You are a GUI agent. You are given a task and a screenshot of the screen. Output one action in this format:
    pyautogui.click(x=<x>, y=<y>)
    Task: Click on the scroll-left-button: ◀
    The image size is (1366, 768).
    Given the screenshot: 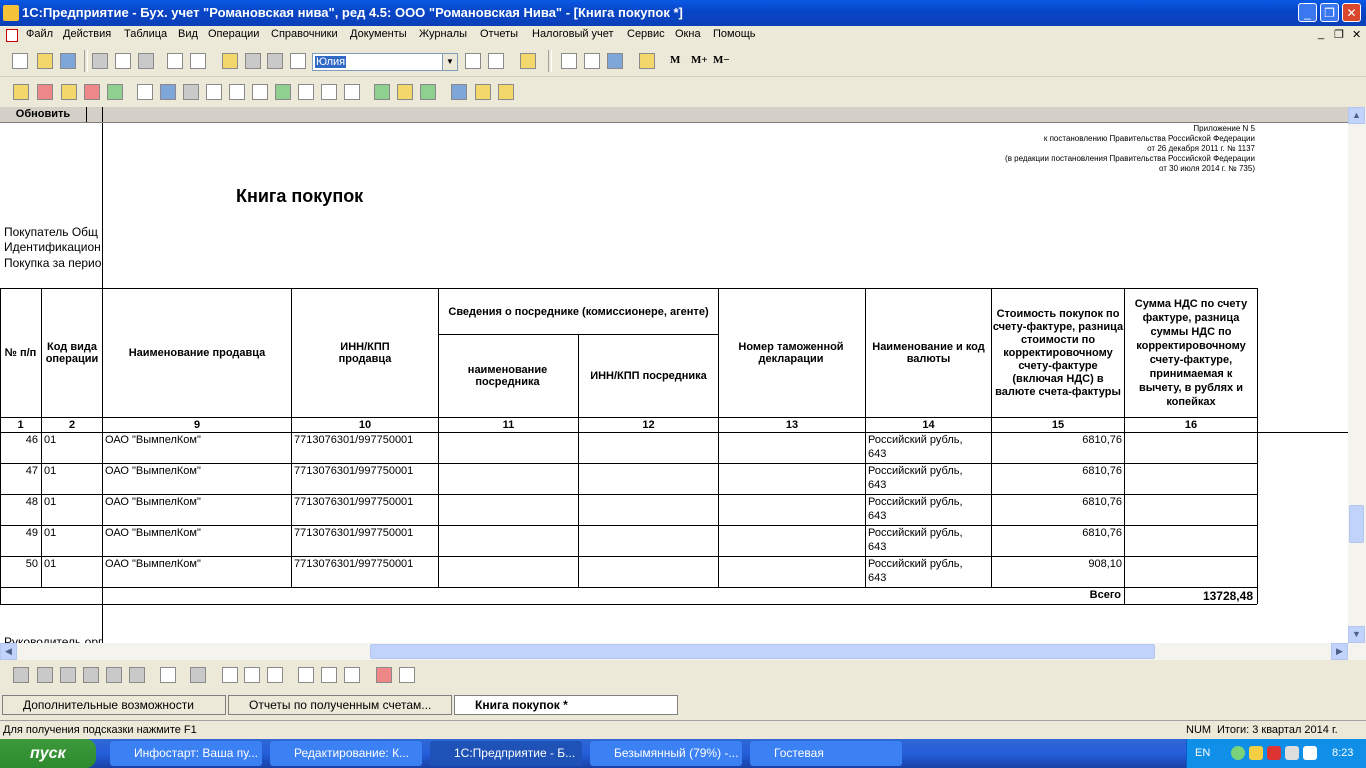 What is the action you would take?
    pyautogui.click(x=8, y=651)
    